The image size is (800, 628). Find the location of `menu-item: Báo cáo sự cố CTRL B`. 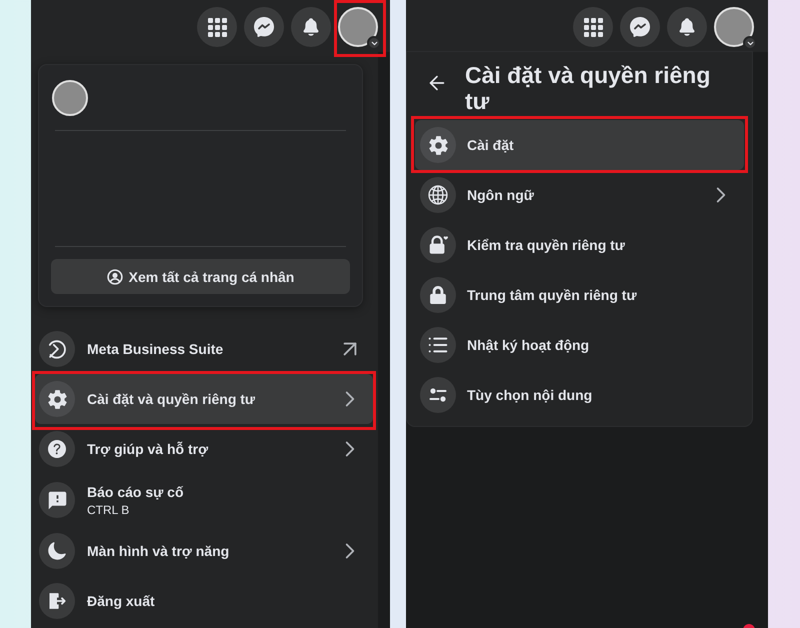

menu-item: Báo cáo sự cố CTRL B is located at coordinates (204, 500).